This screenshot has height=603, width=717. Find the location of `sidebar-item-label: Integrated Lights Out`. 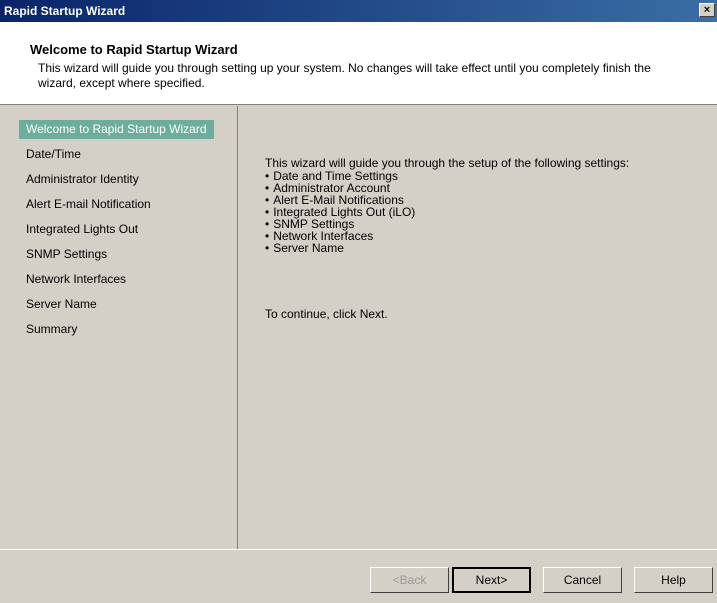

sidebar-item-label: Integrated Lights Out is located at coordinates (82, 229).